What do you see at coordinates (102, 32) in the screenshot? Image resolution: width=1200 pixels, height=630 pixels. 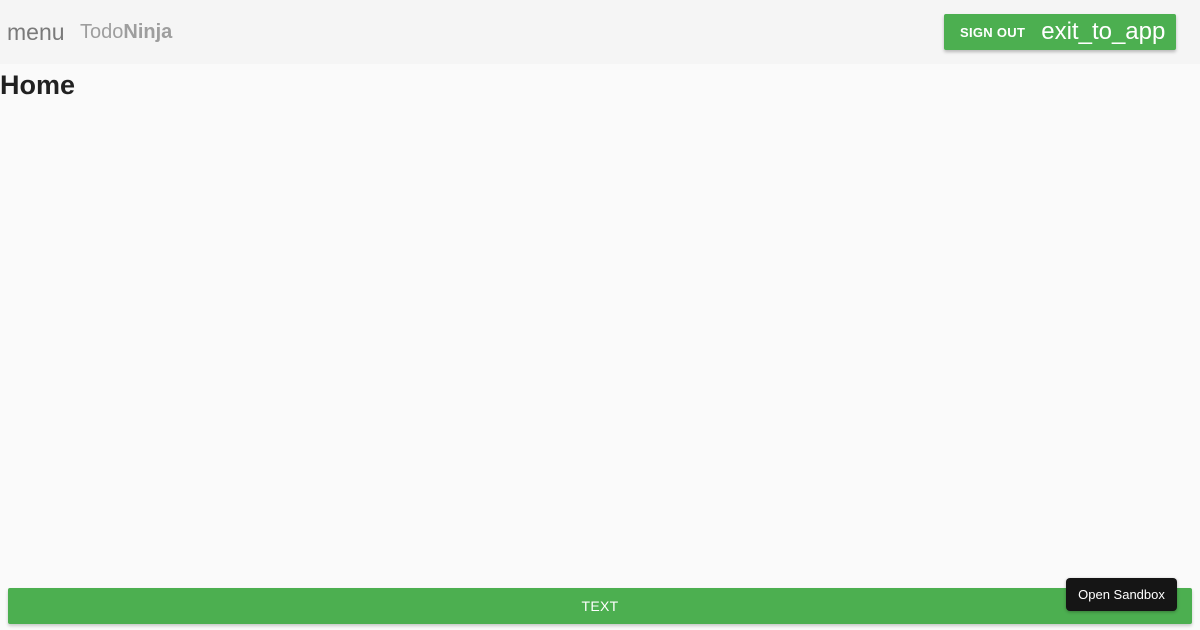 I see `brand-text-todo: Todo` at bounding box center [102, 32].